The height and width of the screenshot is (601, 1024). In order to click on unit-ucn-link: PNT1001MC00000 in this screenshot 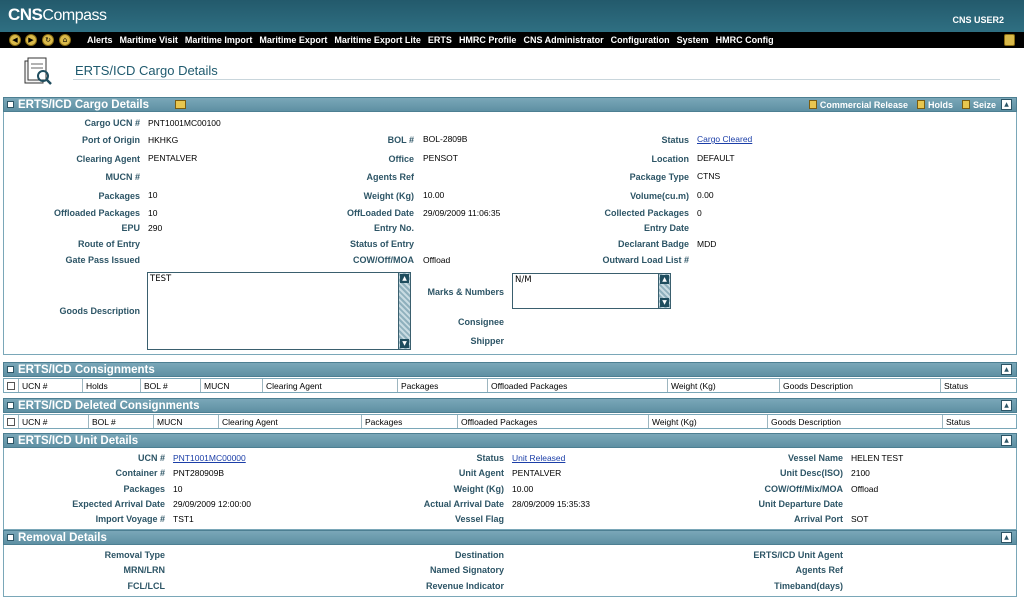, I will do `click(209, 458)`.